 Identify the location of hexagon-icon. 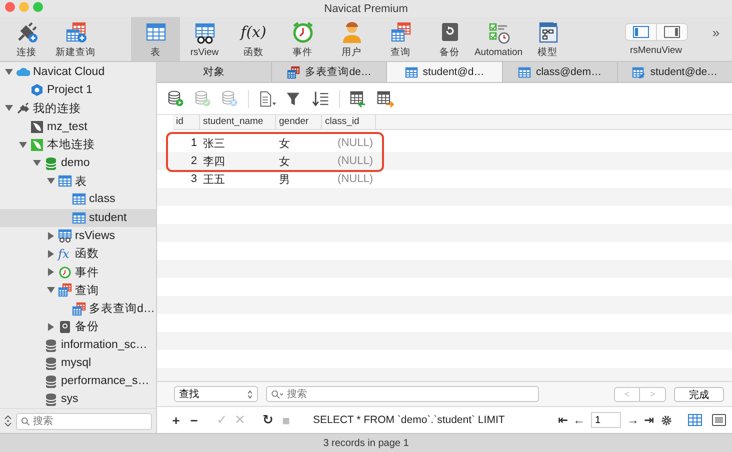
(37, 90).